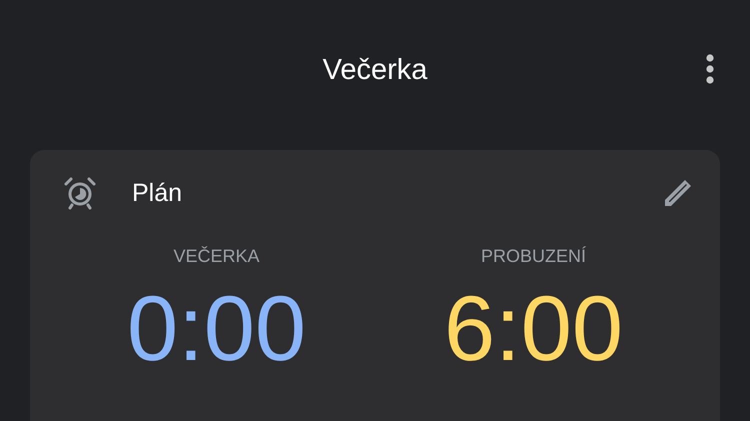  What do you see at coordinates (216, 256) in the screenshot?
I see `time-label: VEČERKA` at bounding box center [216, 256].